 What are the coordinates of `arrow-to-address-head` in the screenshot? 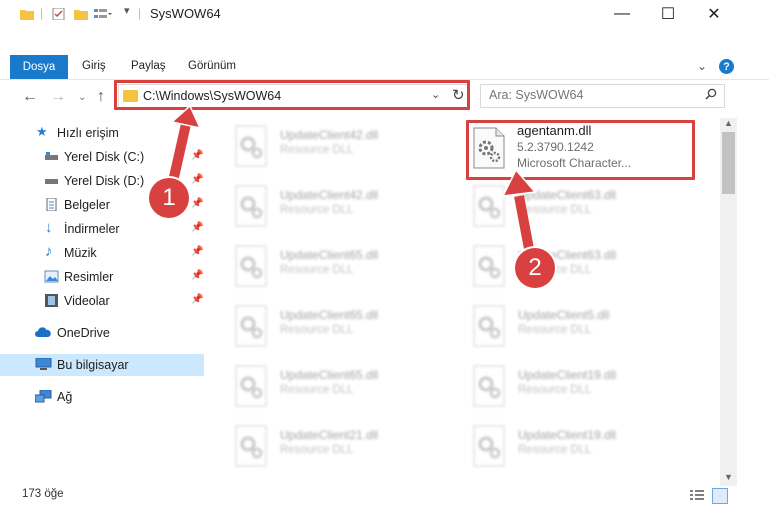 It's located at (186, 117).